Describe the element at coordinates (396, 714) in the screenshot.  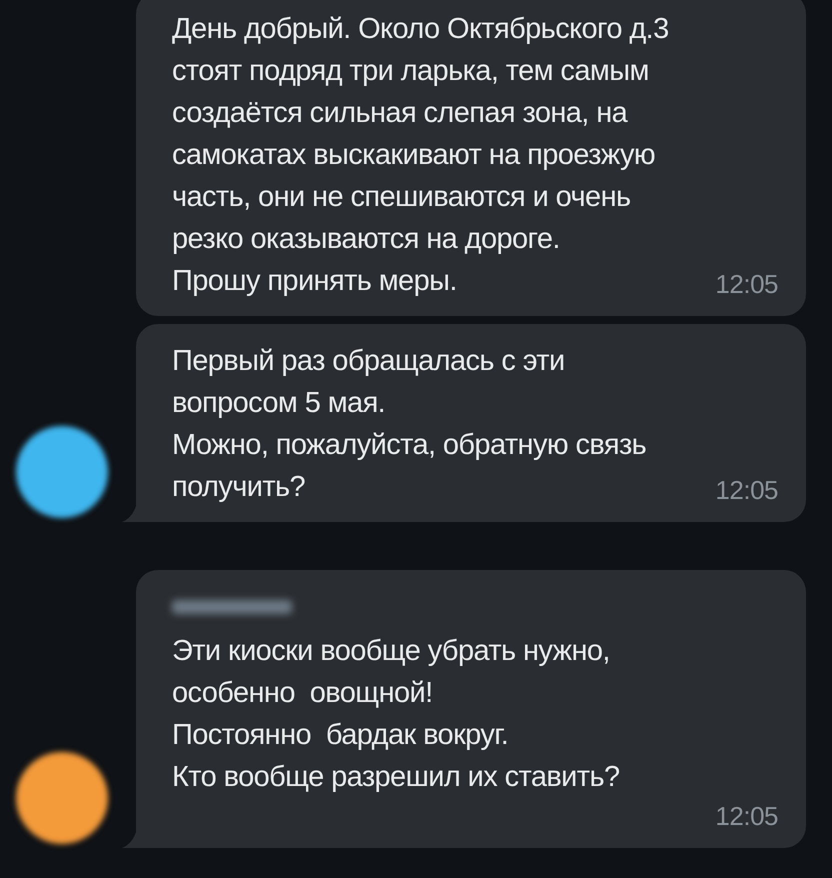
I see `message-text: Эти киоски вообще убрать нужно, особенно овощной! Постоянно бардак вокруг. Кто вообще разрешил их ставить?` at that location.